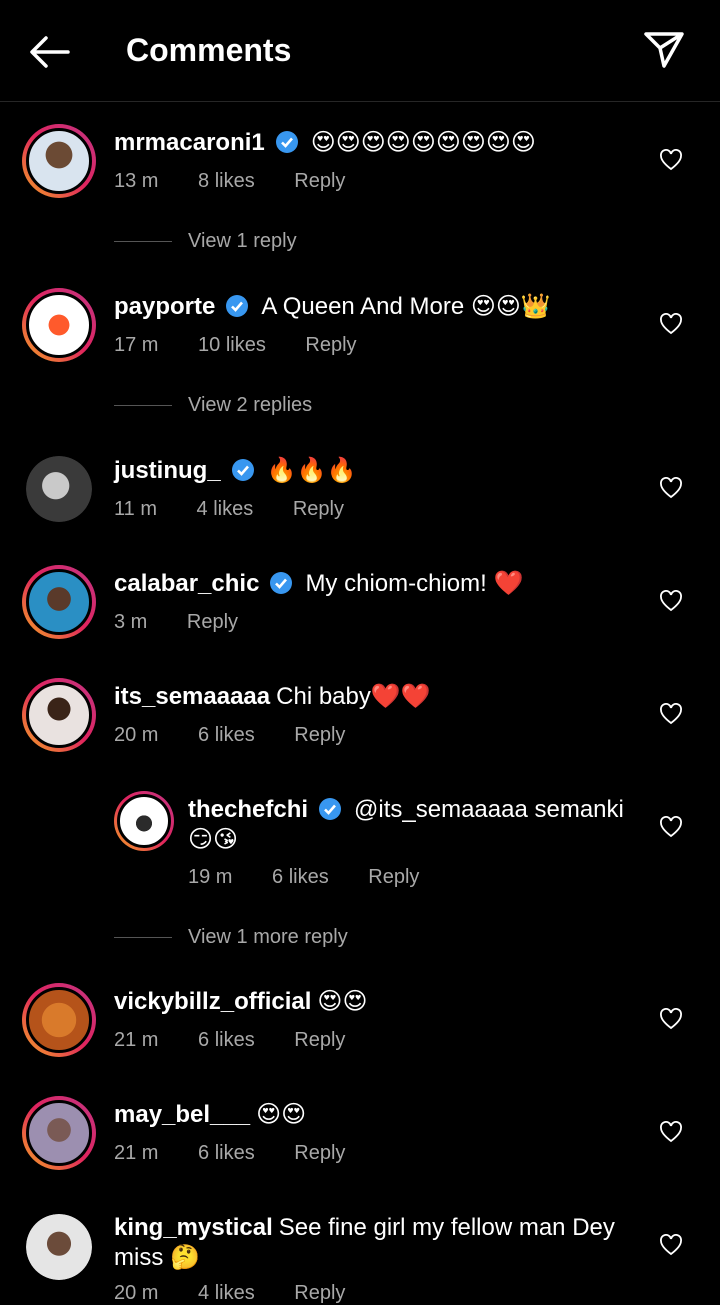  Describe the element at coordinates (210, 877) in the screenshot. I see `timestamp: 19 m` at that location.